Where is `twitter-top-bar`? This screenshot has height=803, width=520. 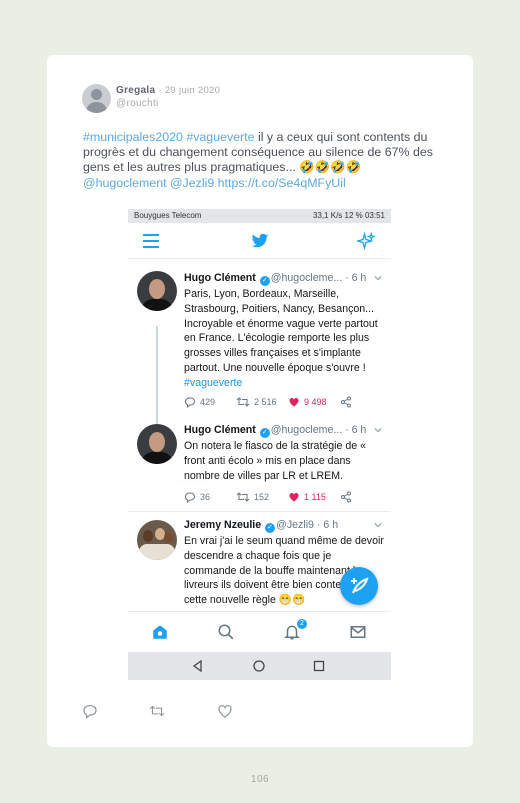
twitter-top-bar is located at coordinates (259, 241).